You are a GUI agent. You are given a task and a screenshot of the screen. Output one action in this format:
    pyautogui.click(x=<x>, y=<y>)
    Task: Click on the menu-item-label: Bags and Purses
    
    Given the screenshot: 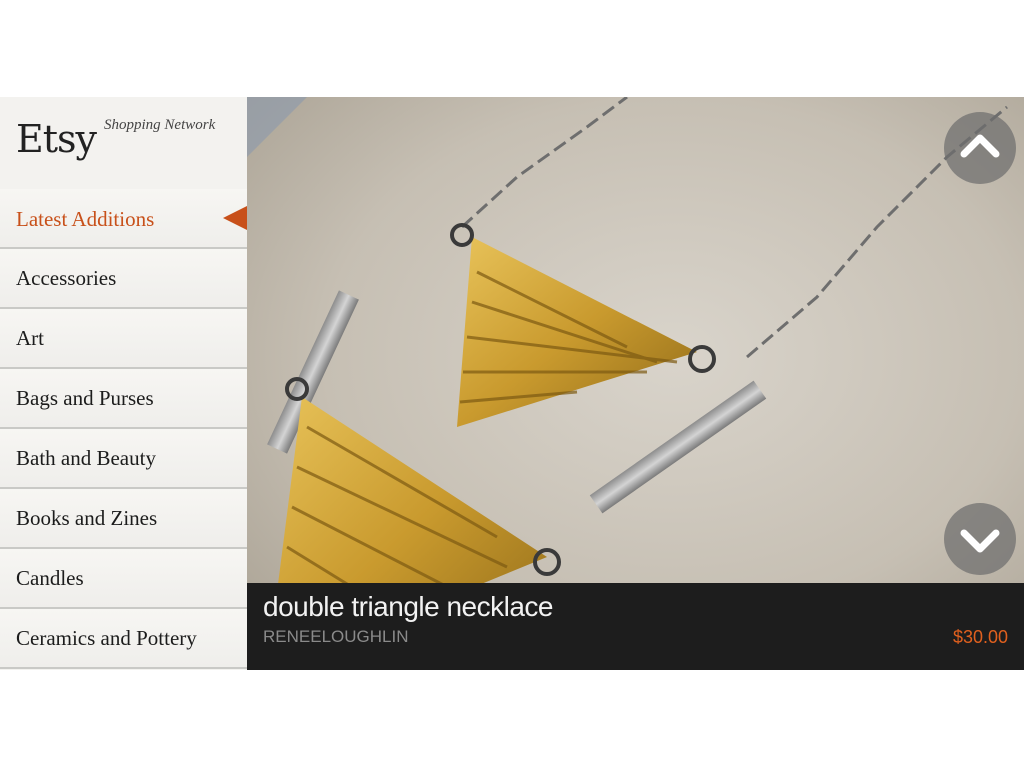 What is the action you would take?
    pyautogui.click(x=85, y=398)
    